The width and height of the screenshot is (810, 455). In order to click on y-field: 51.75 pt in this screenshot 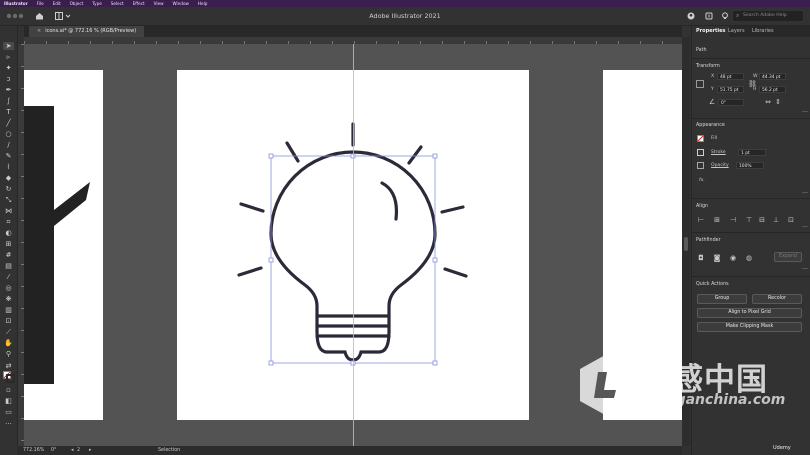, I will do `click(730, 89)`.